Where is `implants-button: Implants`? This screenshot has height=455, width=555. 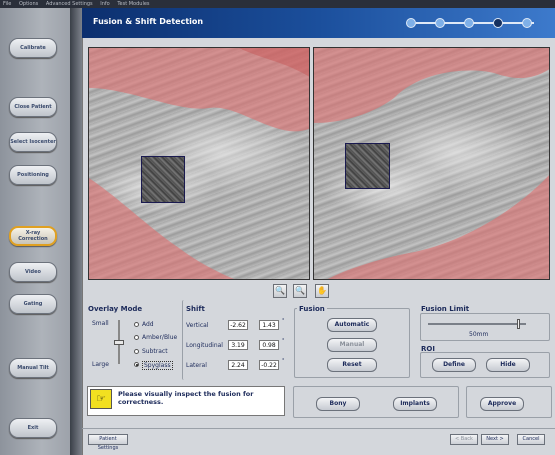 implants-button: Implants is located at coordinates (415, 404).